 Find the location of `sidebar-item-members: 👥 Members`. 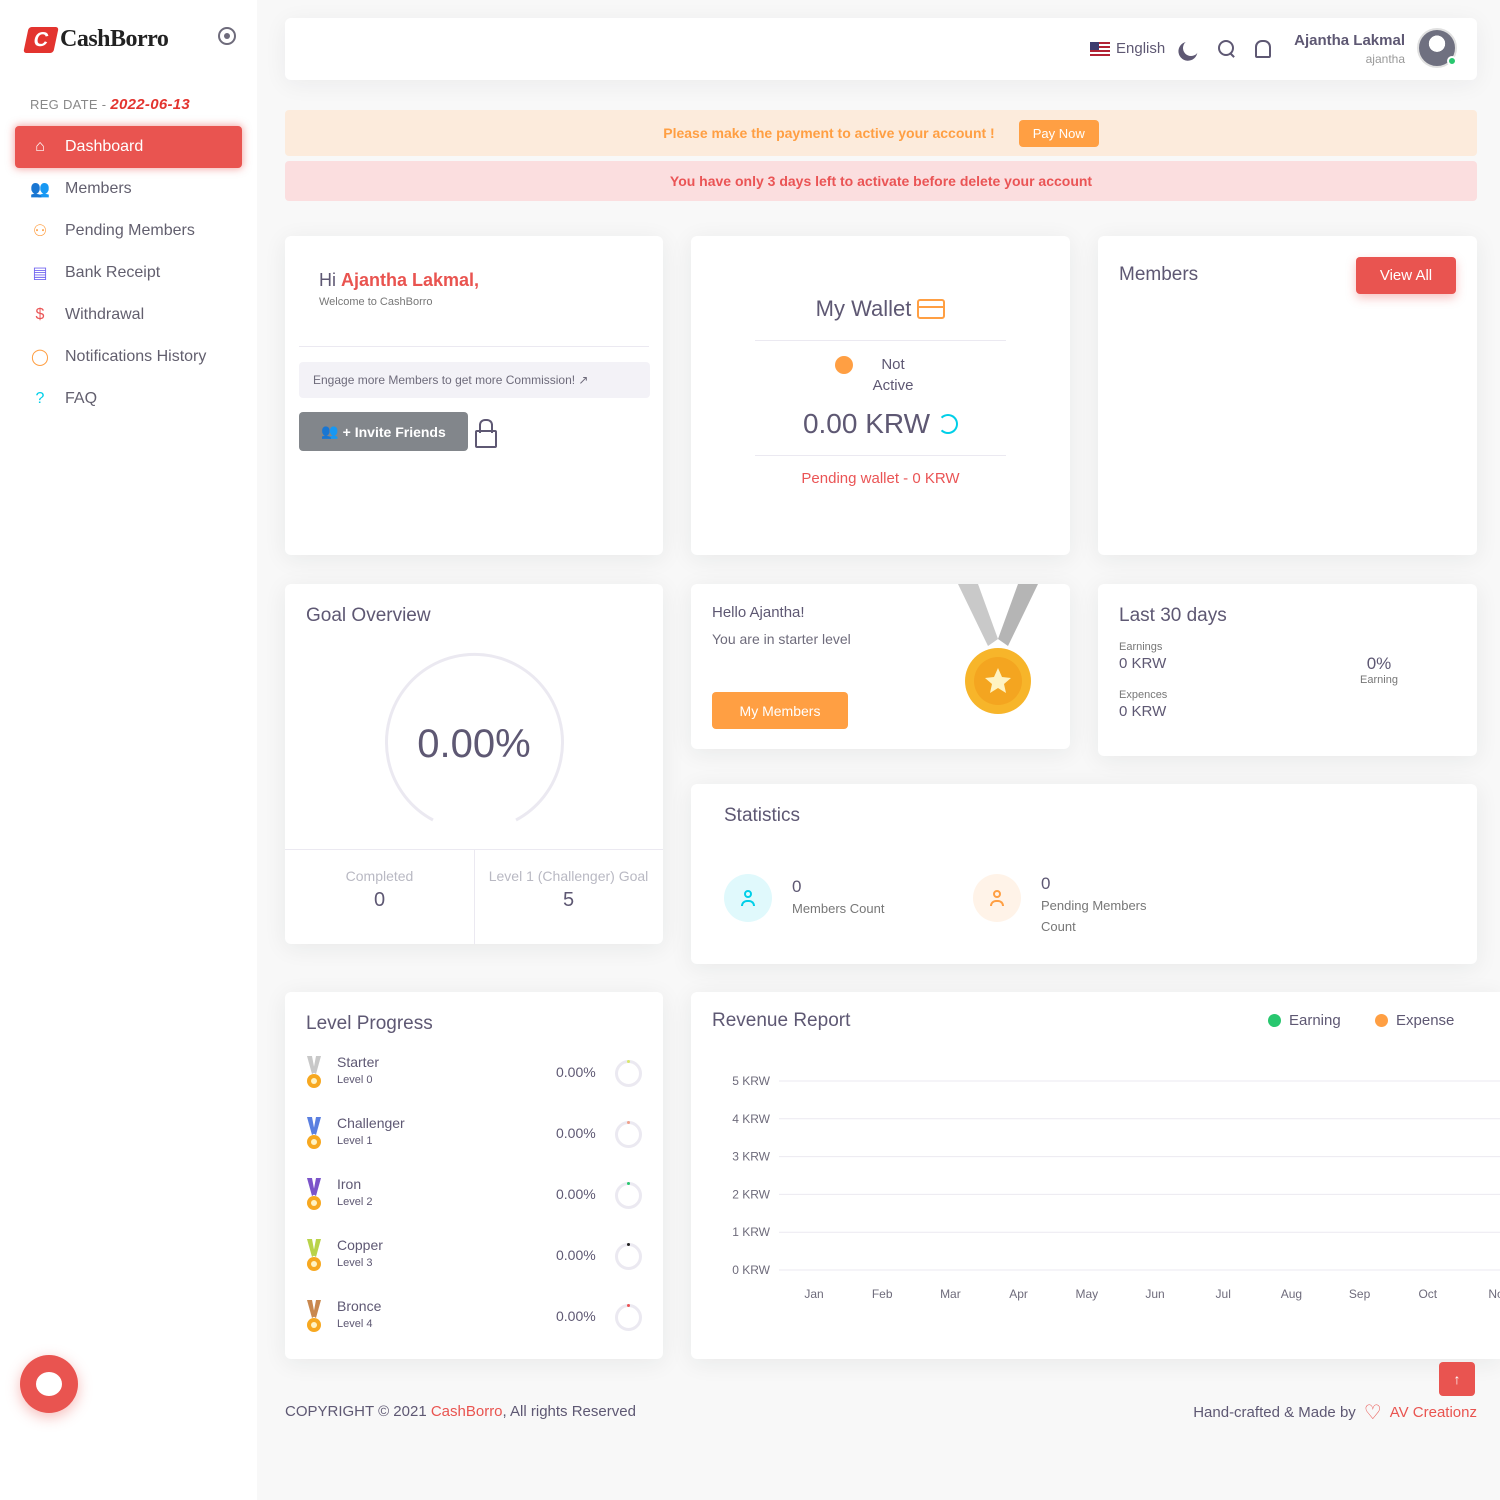

sidebar-item-members: 👥 Members is located at coordinates (128, 189).